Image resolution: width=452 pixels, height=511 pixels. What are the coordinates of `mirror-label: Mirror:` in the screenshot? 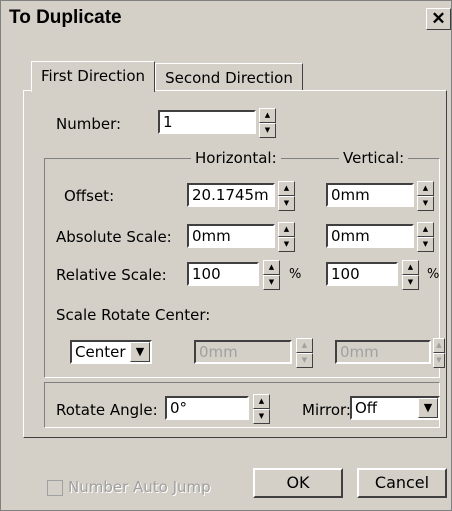 It's located at (326, 410).